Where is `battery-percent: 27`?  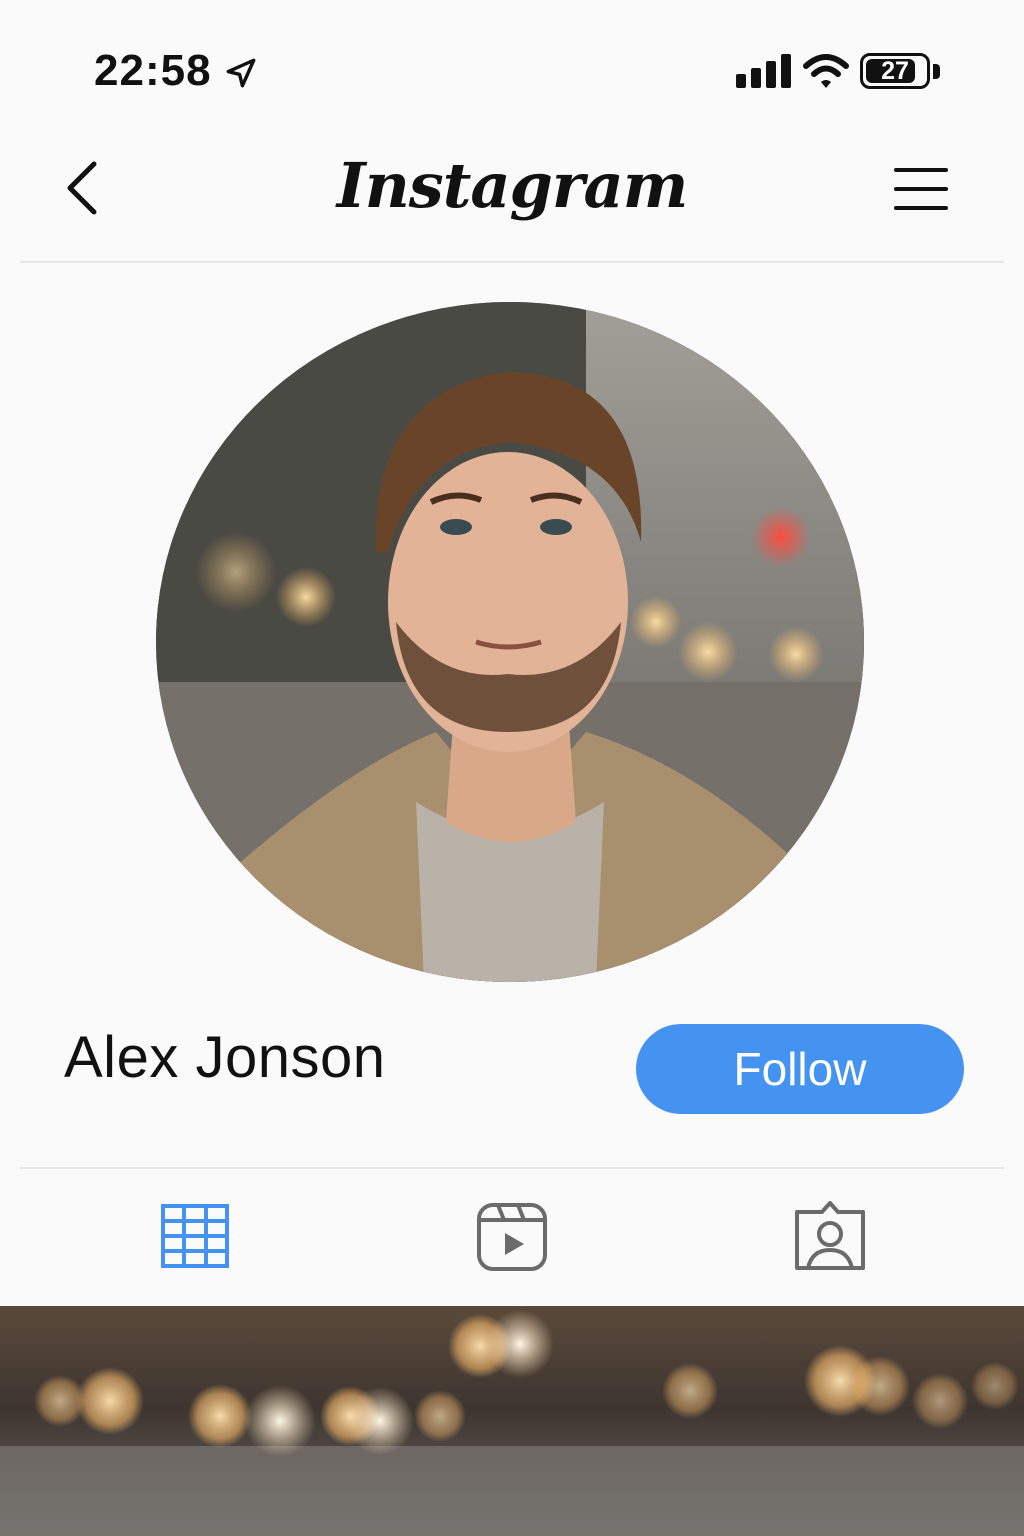
battery-percent: 27 is located at coordinates (895, 71).